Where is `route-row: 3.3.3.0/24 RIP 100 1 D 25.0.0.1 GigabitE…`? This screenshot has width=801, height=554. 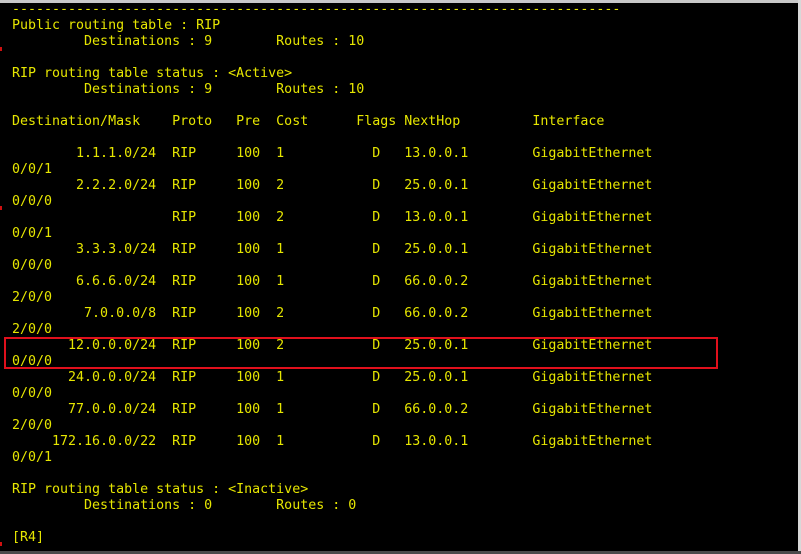 route-row: 3.3.3.0/24 RIP 100 1 D 25.0.0.1 GigabitE… is located at coordinates (332, 249).